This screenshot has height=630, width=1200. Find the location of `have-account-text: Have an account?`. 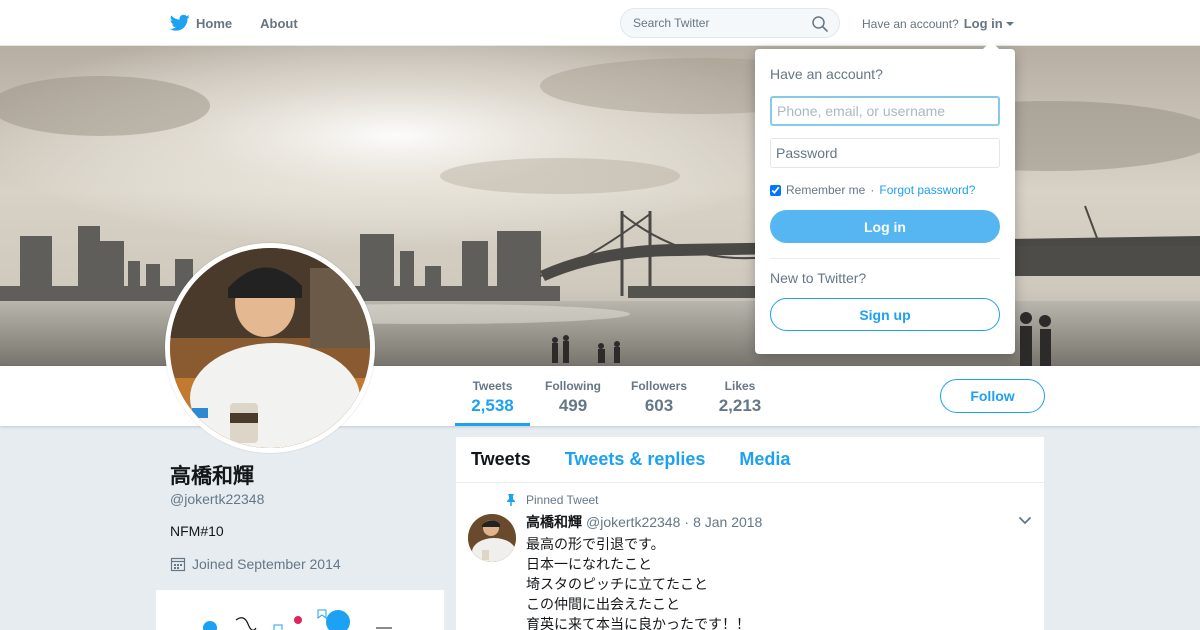

have-account-text: Have an account? is located at coordinates (910, 23).